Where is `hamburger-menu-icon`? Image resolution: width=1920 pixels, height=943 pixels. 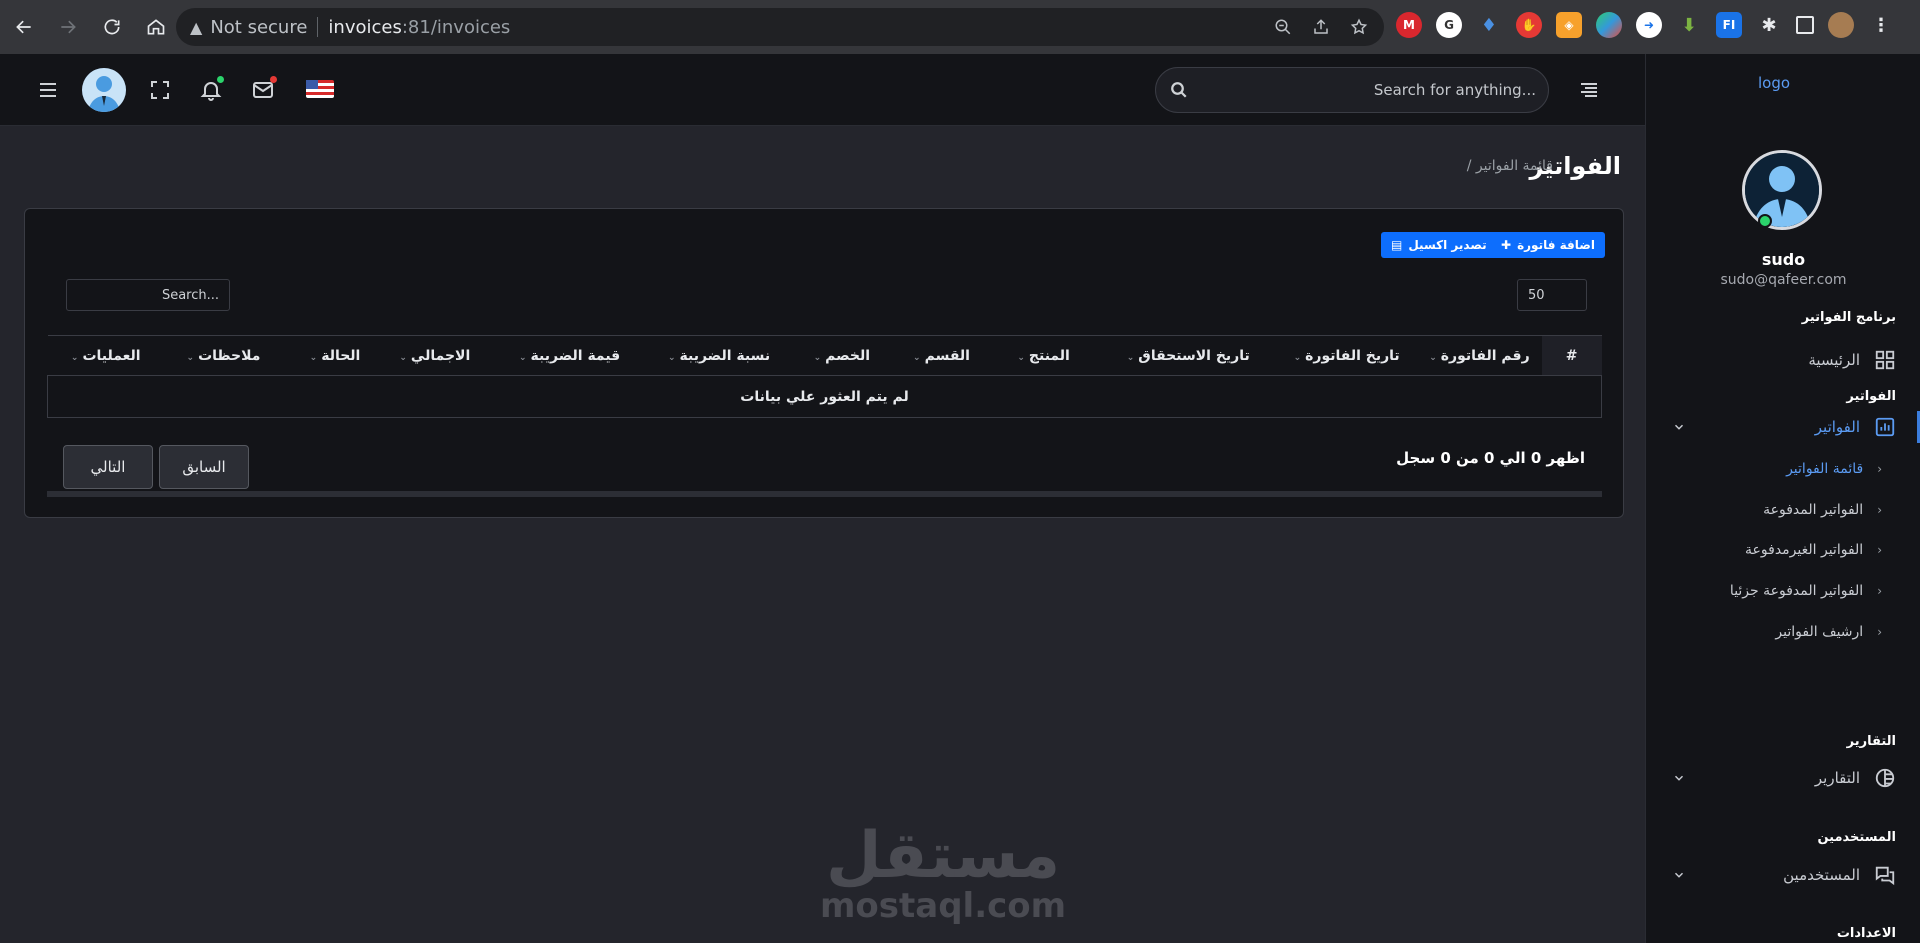 hamburger-menu-icon is located at coordinates (48, 90).